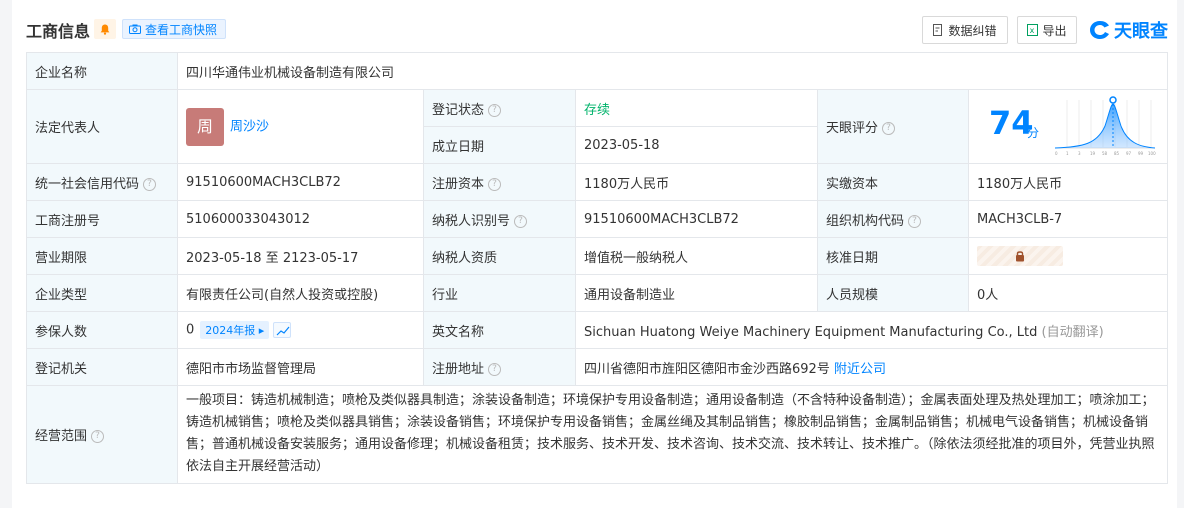 The width and height of the screenshot is (1184, 508). What do you see at coordinates (1129, 153) in the screenshot?
I see `score-tick-label: 97` at bounding box center [1129, 153].